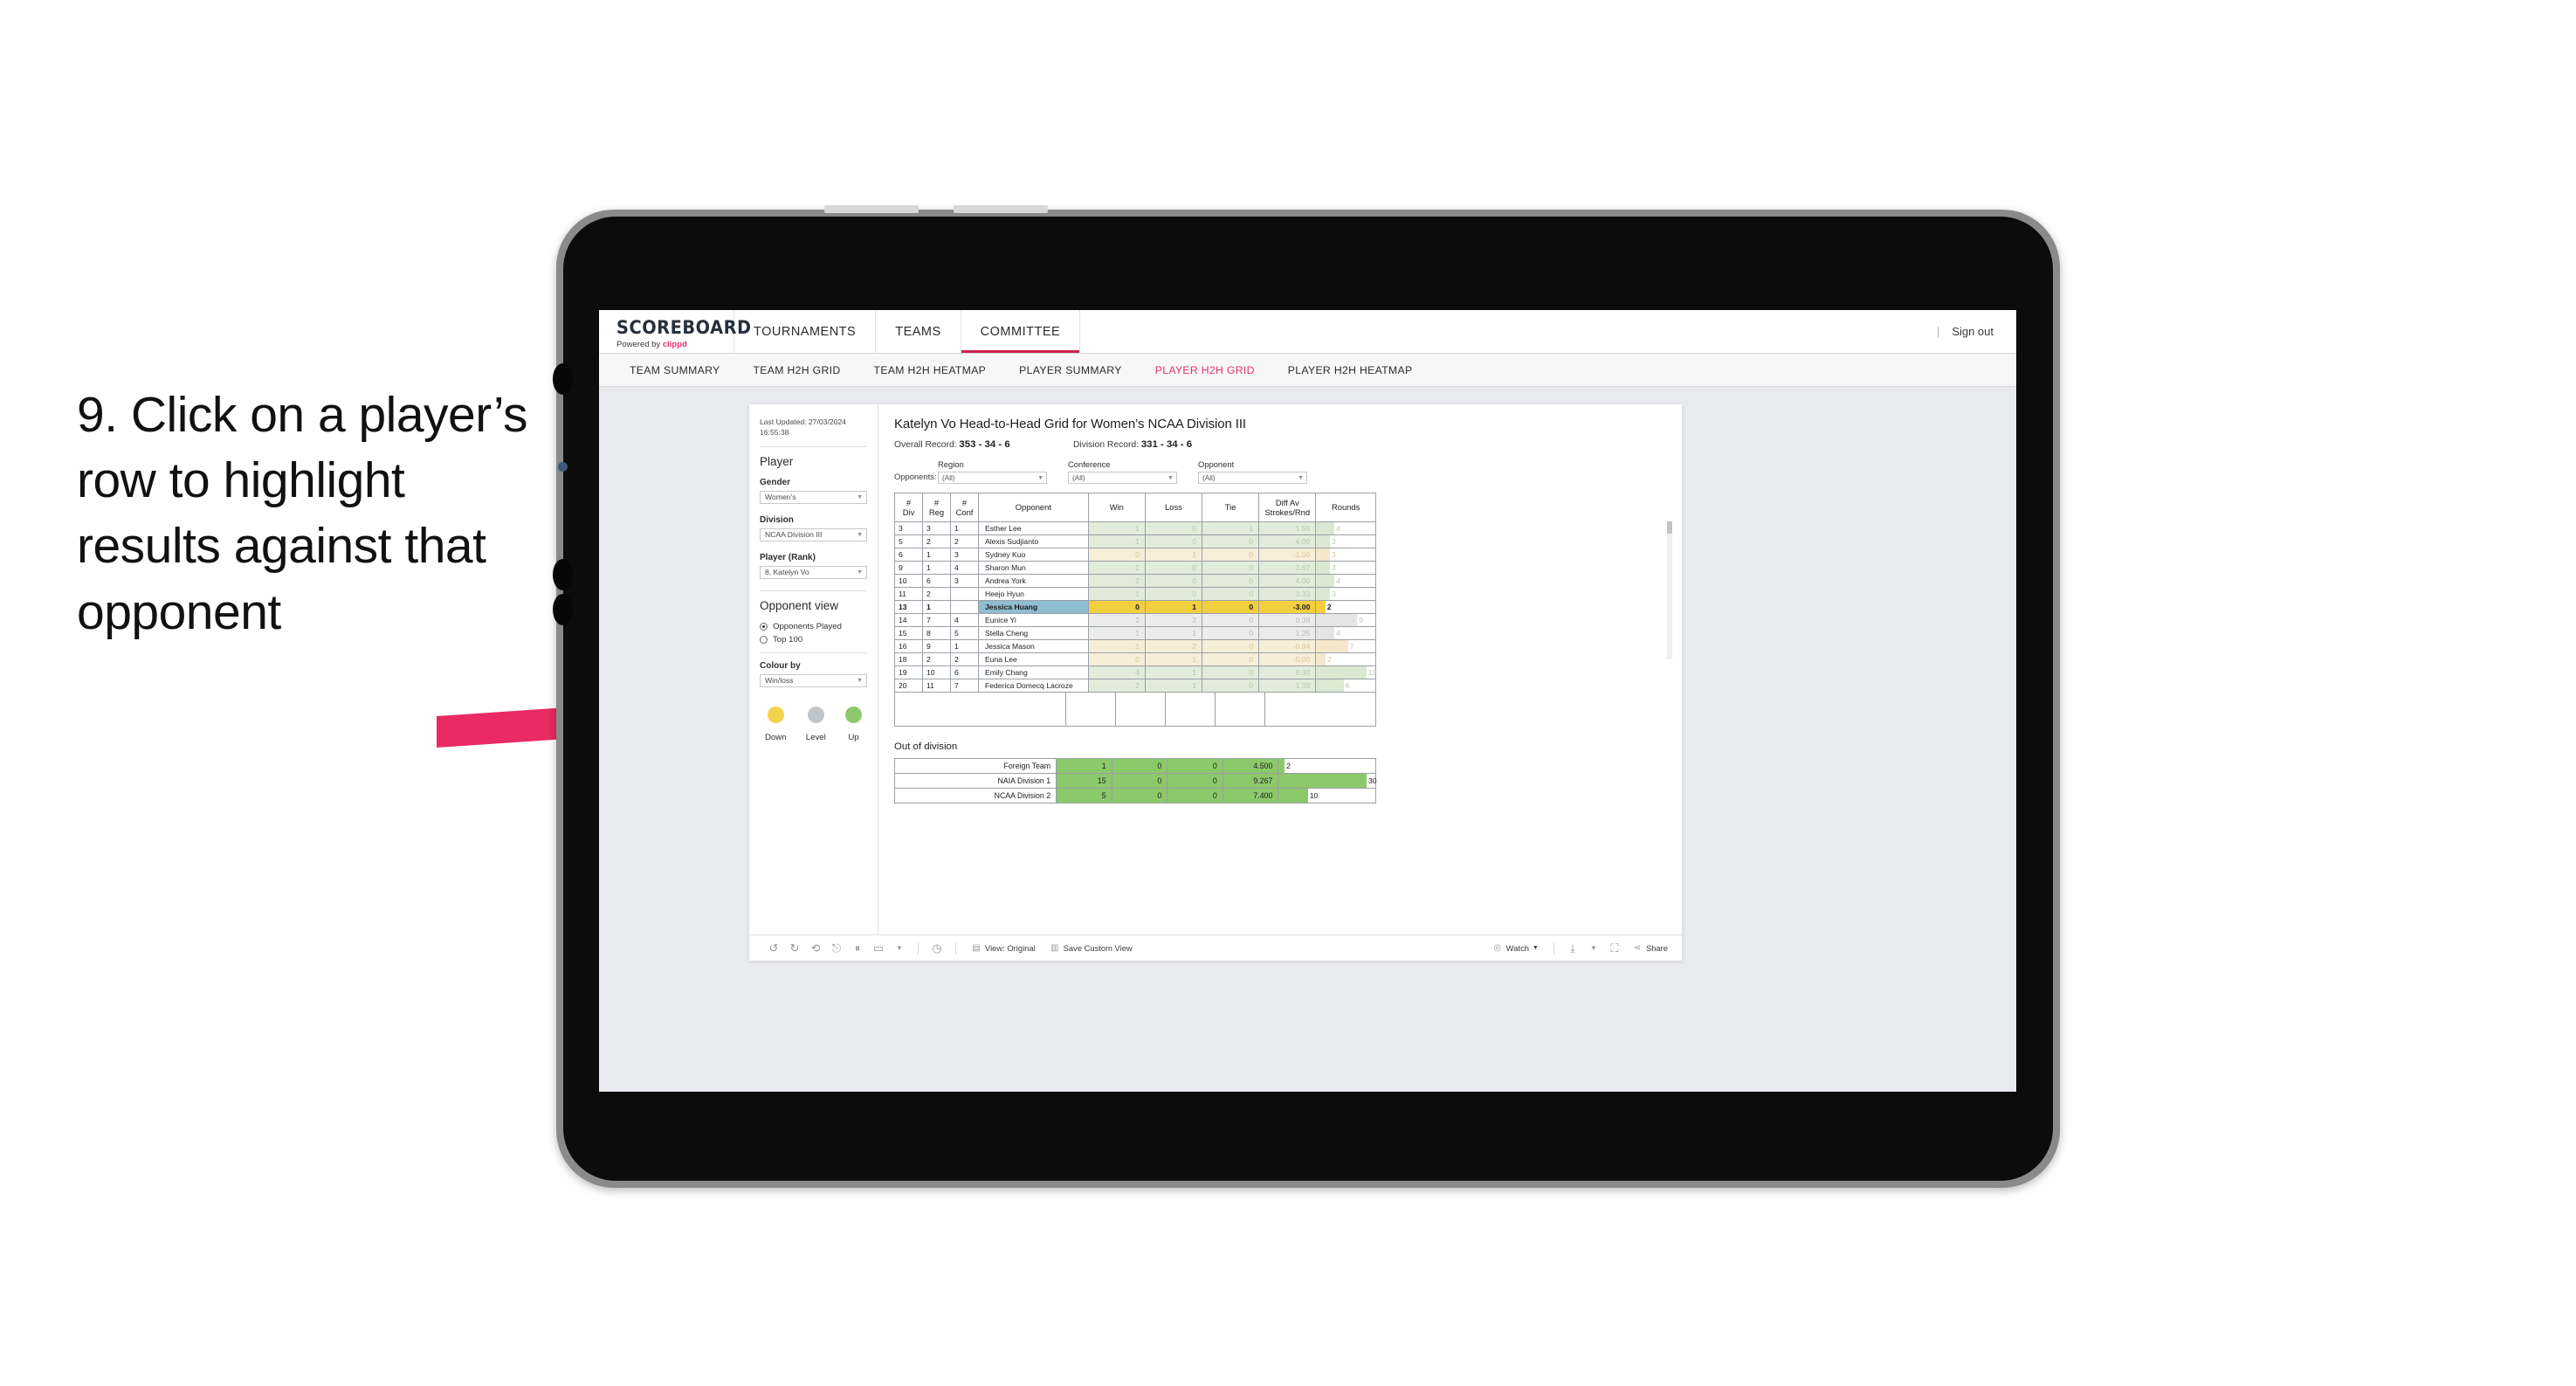  What do you see at coordinates (1033, 646) in the screenshot?
I see `cell-opponent: Jessica Mason` at bounding box center [1033, 646].